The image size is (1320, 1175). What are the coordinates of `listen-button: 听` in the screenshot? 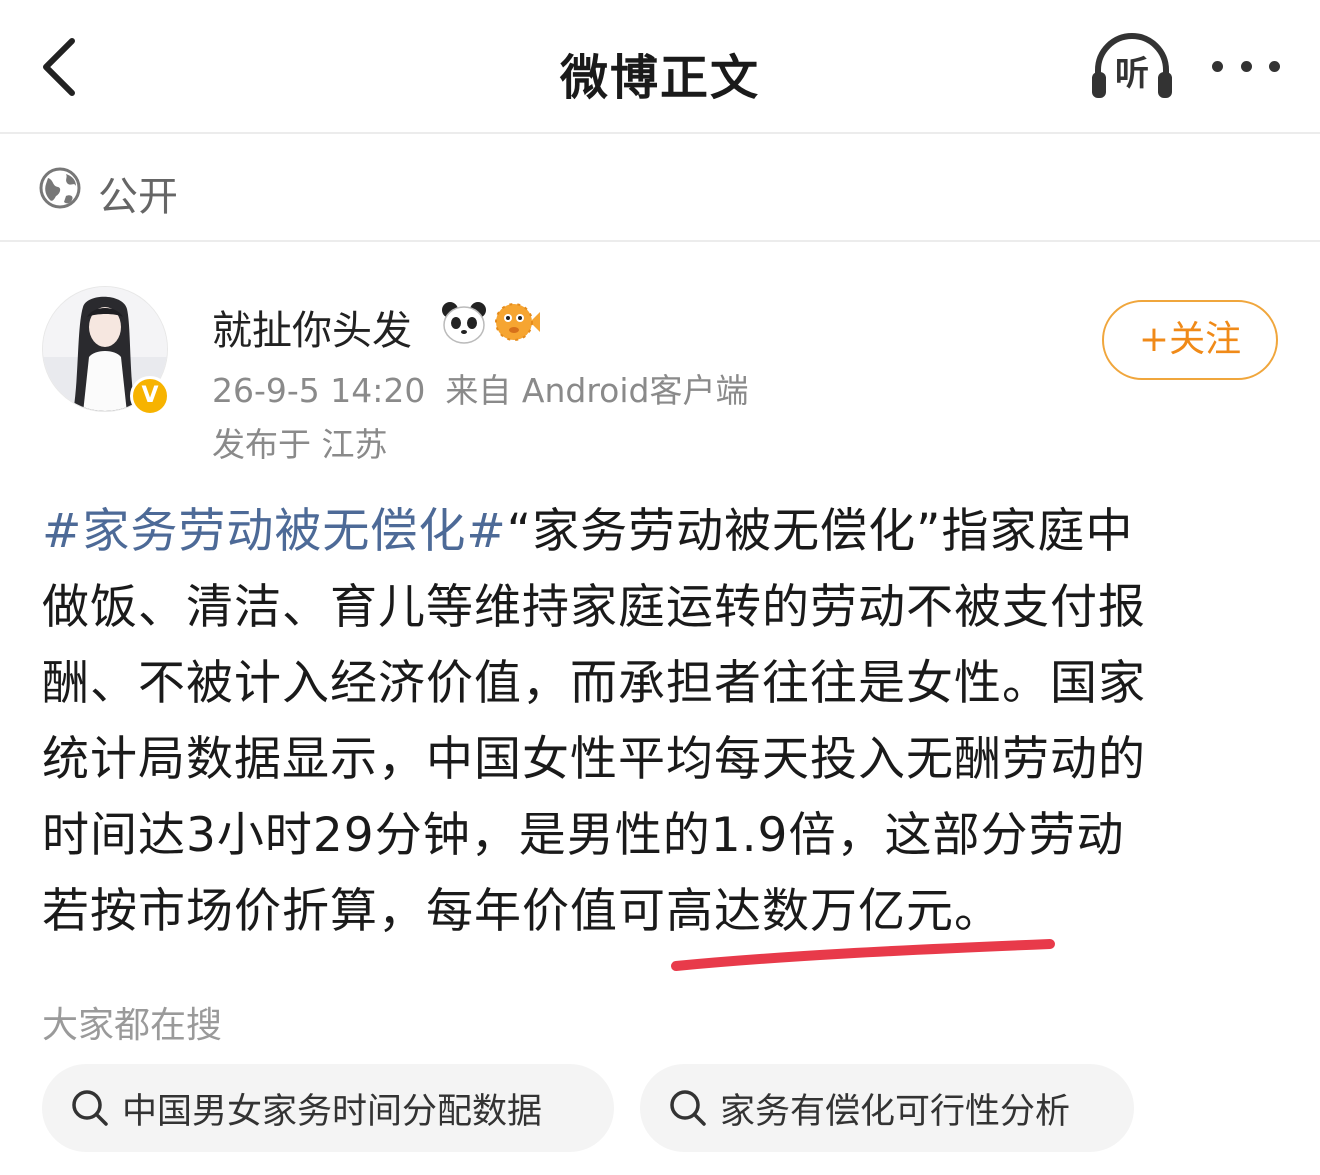 It's located at (1132, 66).